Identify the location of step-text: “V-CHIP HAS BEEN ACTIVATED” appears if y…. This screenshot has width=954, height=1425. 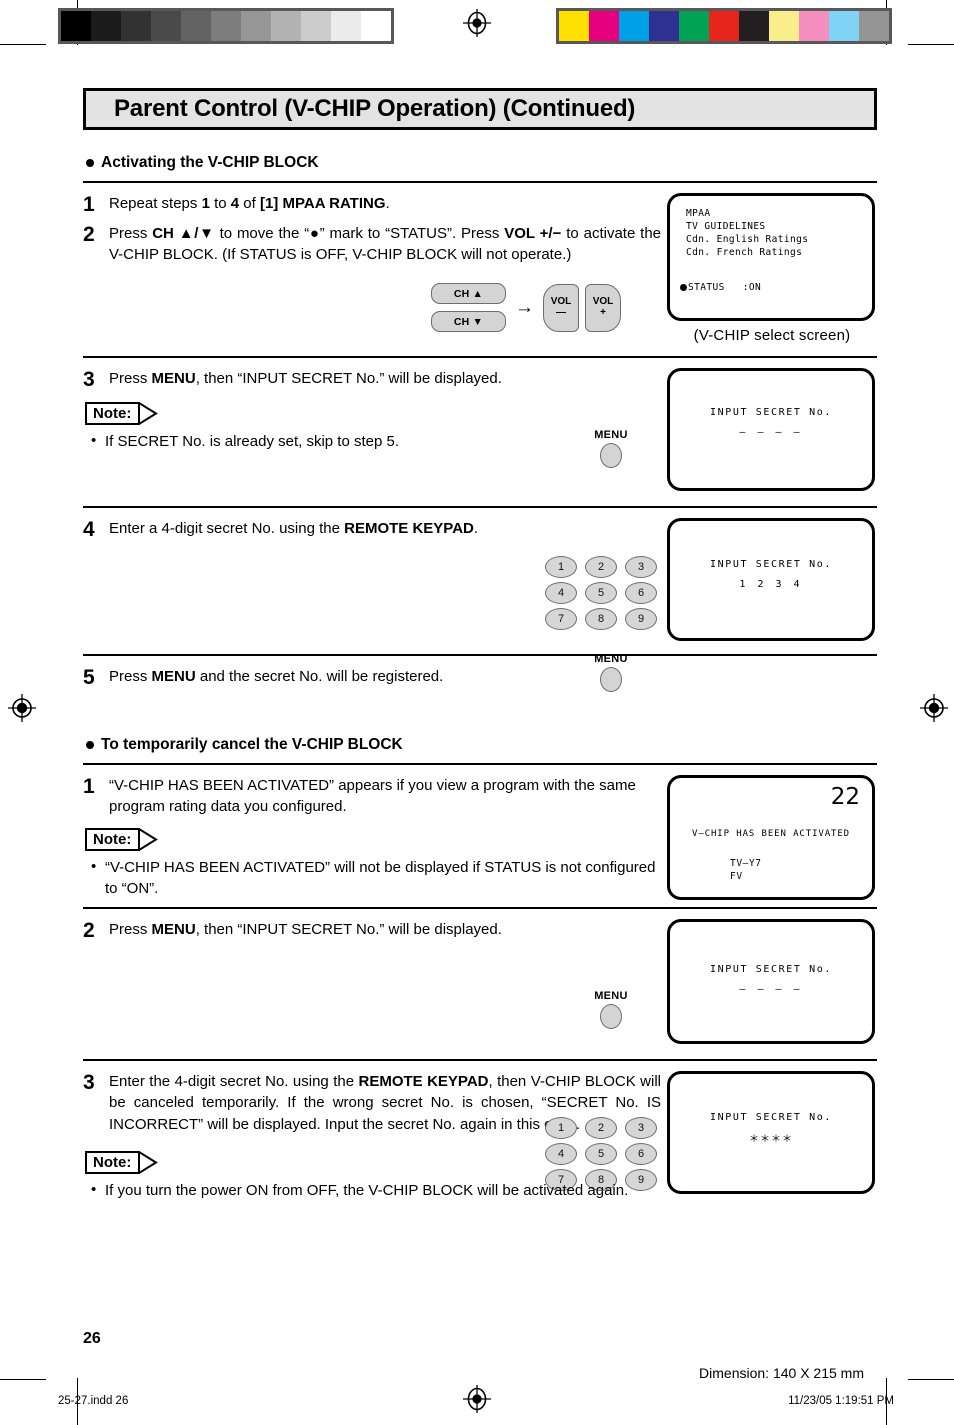
(372, 796).